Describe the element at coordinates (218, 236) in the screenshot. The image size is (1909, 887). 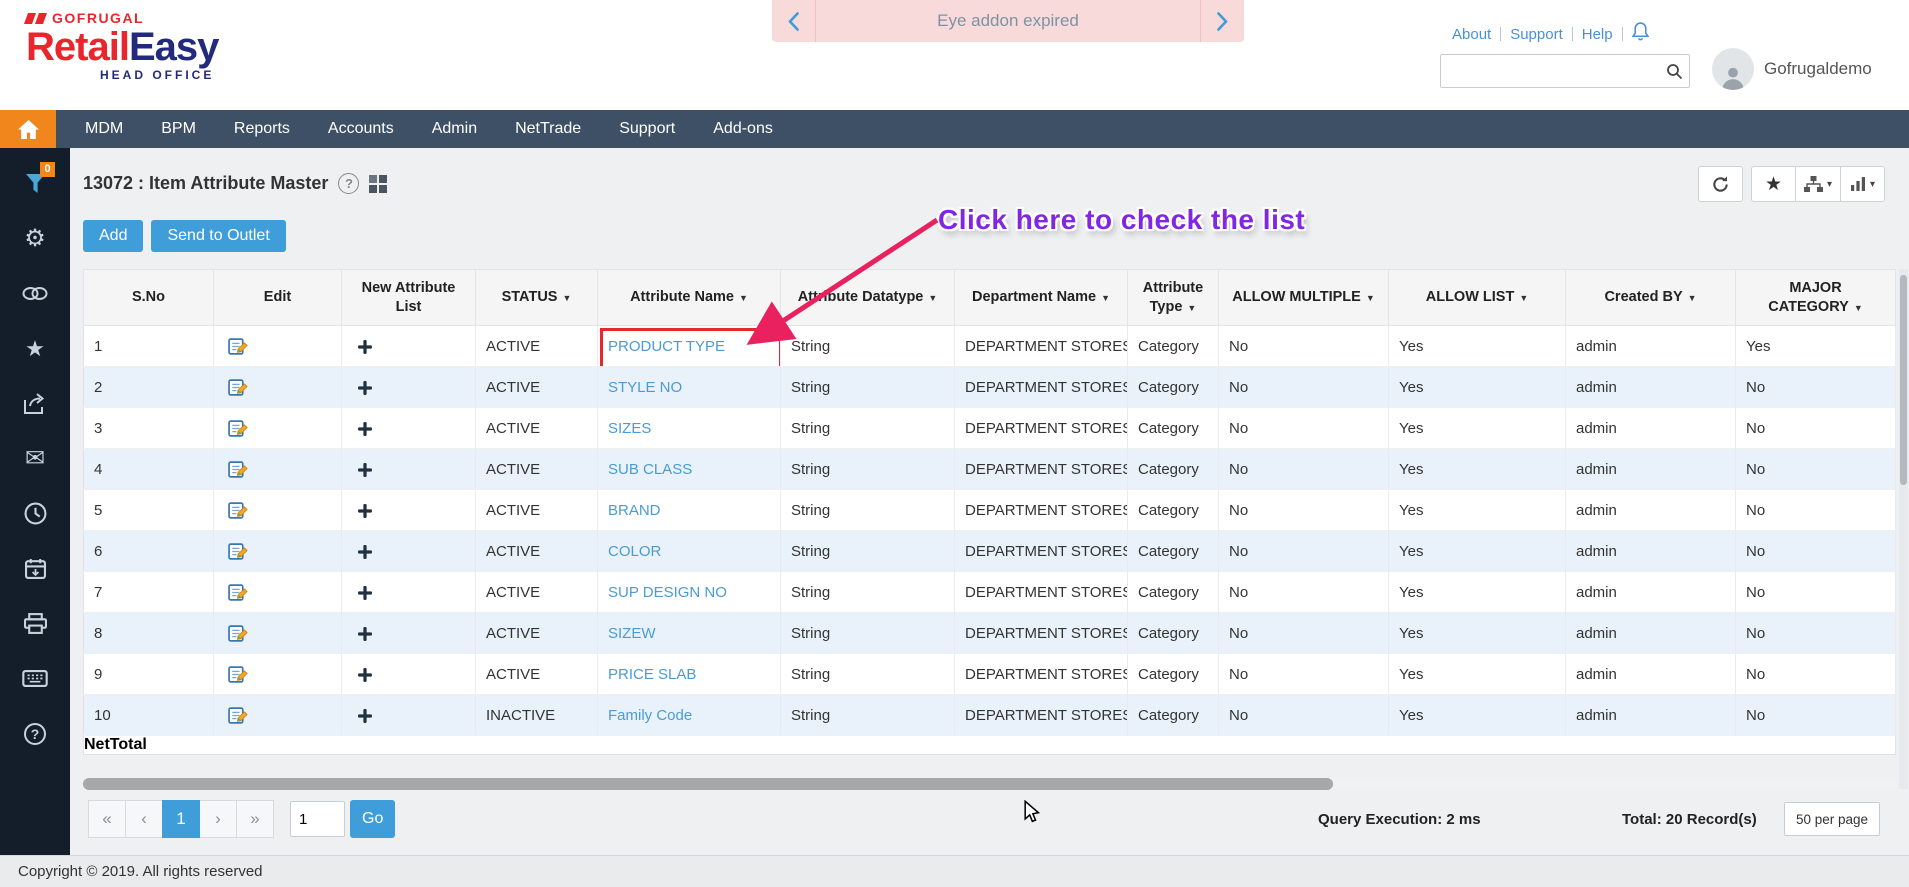
I see `send-to-outlet-button: Send to Outlet` at that location.